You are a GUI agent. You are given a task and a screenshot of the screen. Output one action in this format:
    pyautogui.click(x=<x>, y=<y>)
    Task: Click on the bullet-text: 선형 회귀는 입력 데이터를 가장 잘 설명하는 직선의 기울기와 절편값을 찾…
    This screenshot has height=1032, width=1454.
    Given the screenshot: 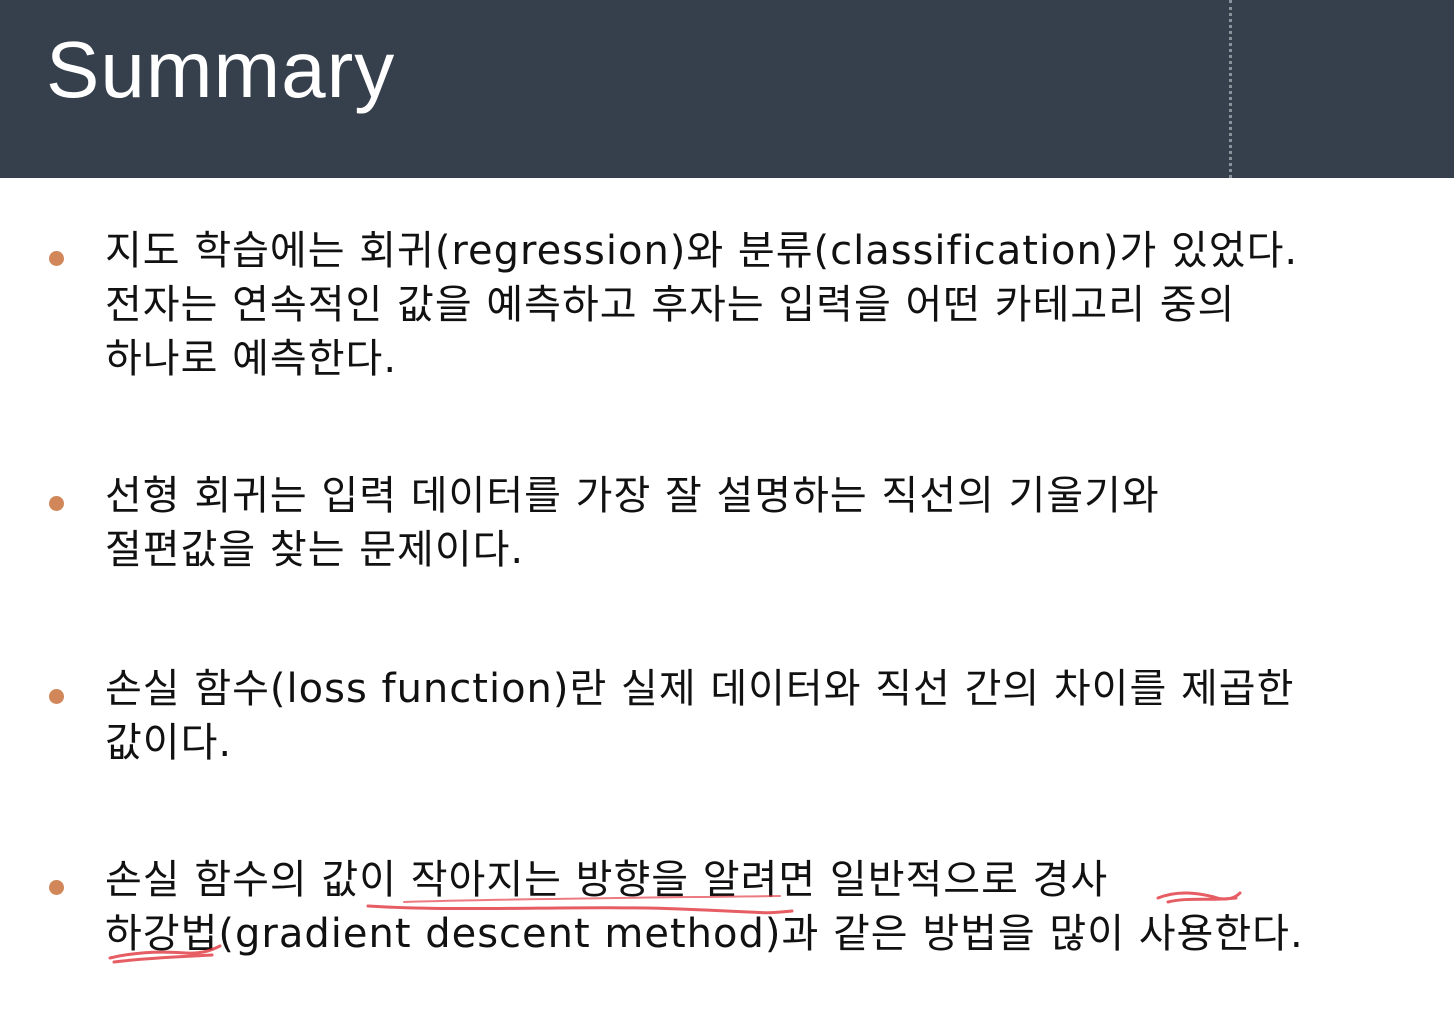 What is the action you would take?
    pyautogui.click(x=632, y=523)
    